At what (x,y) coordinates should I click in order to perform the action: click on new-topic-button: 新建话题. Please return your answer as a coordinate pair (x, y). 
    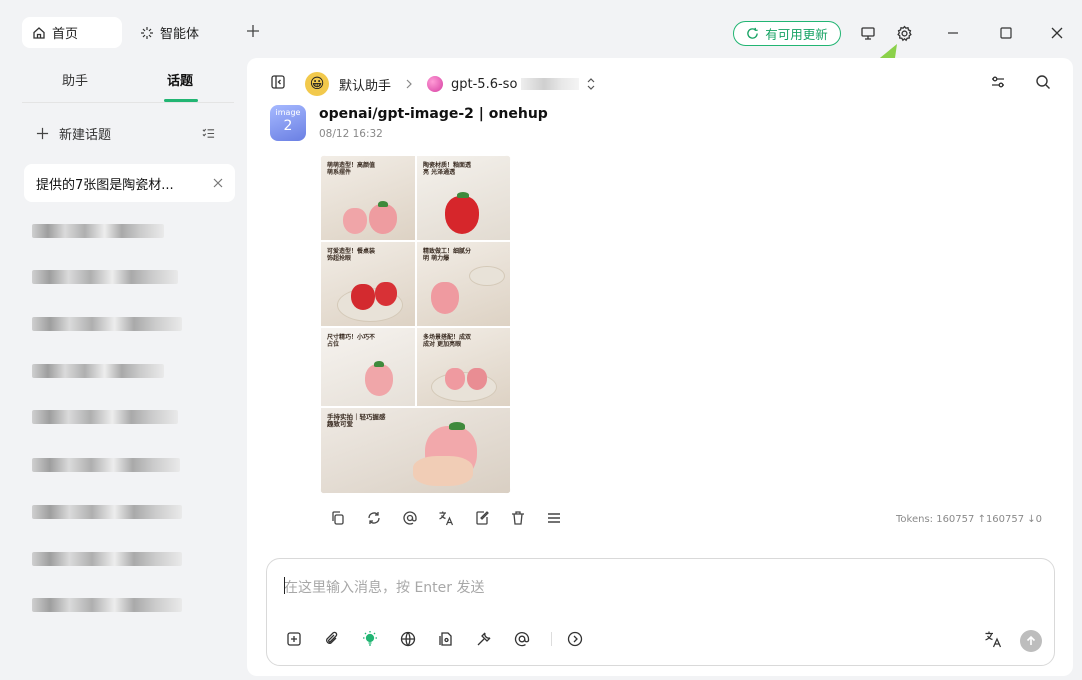
    Looking at the image, I should click on (73, 133).